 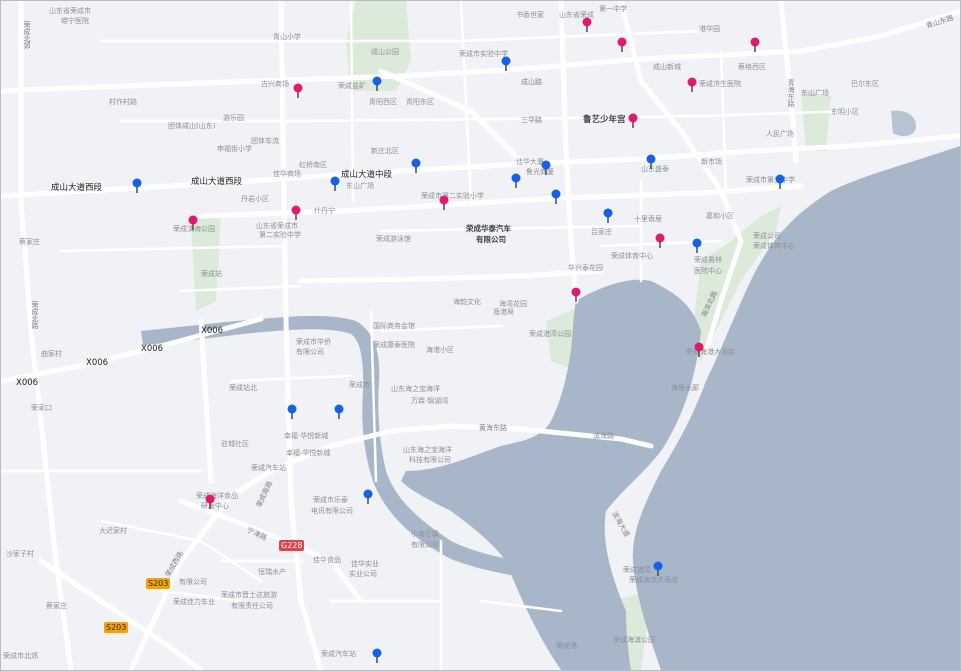 What do you see at coordinates (192, 126) in the screenshot?
I see `map-label: 团体成山(山东)` at bounding box center [192, 126].